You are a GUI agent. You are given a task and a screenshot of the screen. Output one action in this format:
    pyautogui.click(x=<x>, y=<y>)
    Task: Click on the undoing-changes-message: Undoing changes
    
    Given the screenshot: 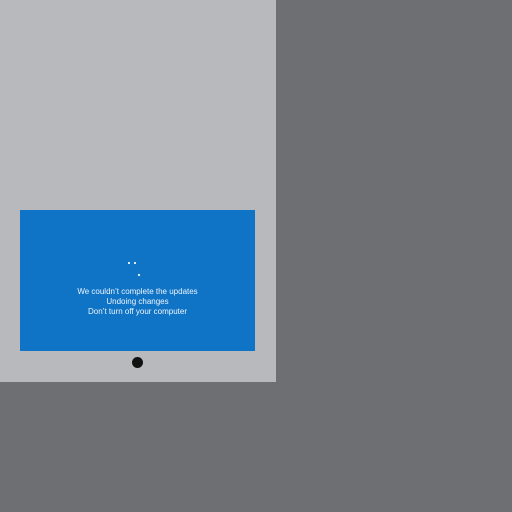 What is the action you would take?
    pyautogui.click(x=137, y=301)
    